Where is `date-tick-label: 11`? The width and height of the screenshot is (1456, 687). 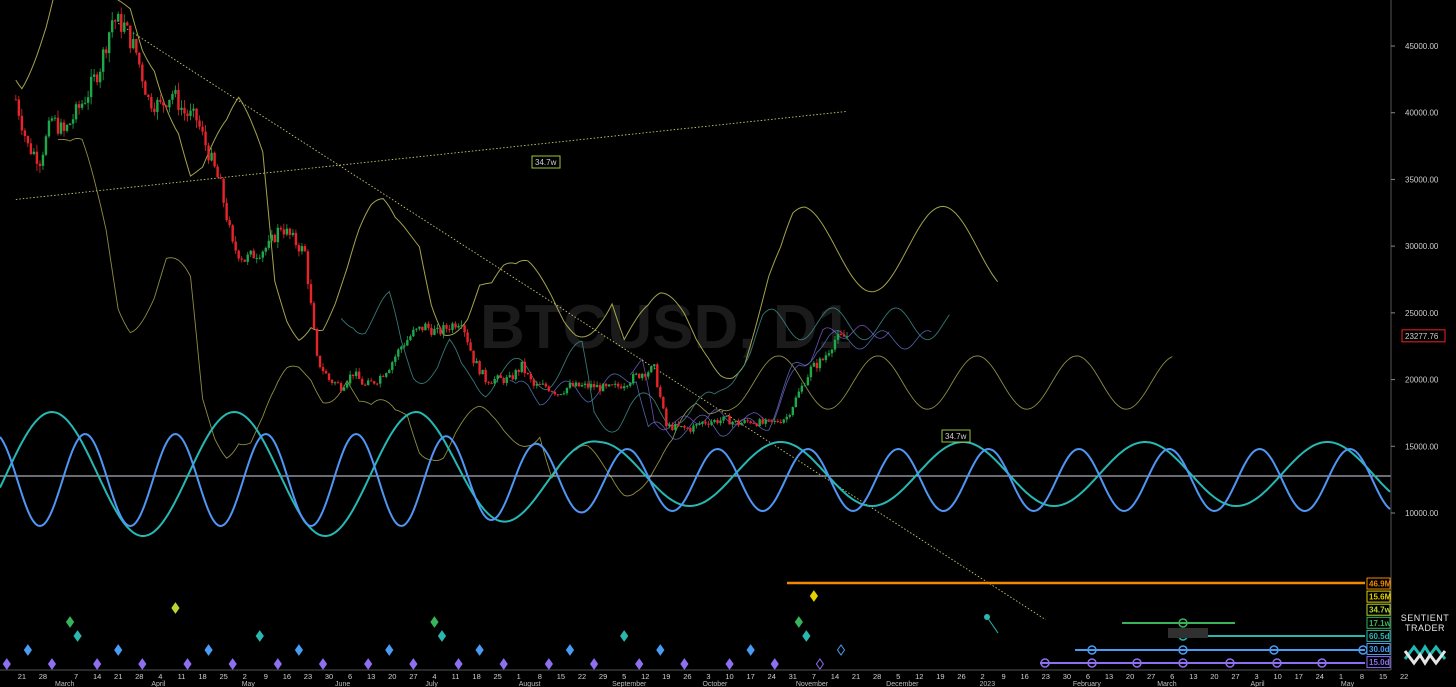 date-tick-label: 11 is located at coordinates (182, 676).